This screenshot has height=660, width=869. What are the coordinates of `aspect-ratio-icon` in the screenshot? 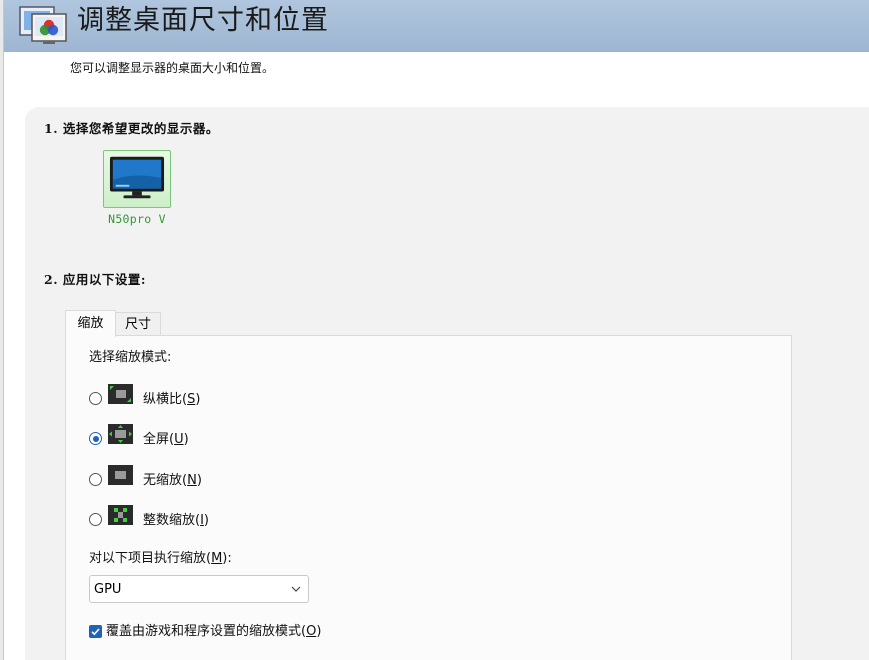 It's located at (120, 394).